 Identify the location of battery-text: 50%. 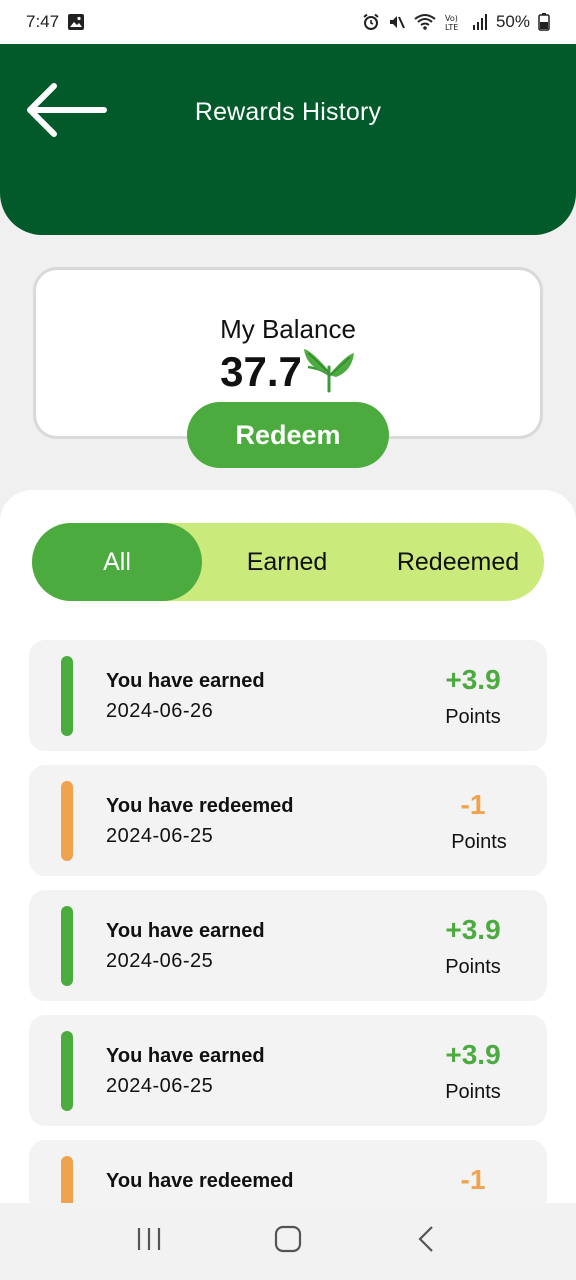
(512, 21).